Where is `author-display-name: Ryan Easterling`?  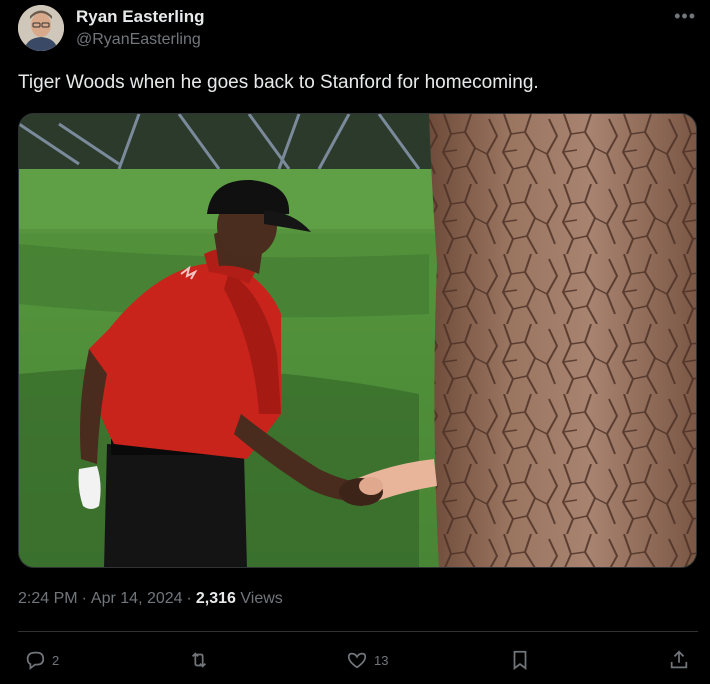
author-display-name: Ryan Easterling is located at coordinates (140, 17).